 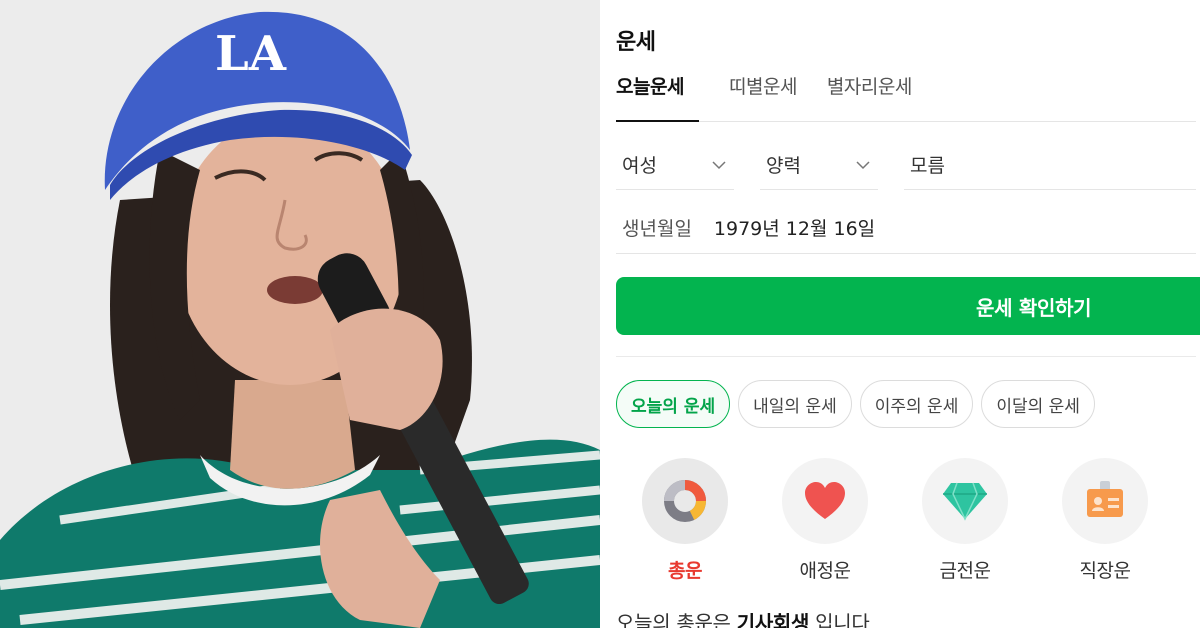 I want to click on period-pills: 오늘의 운세 내일의 운세 이주의 운세 이달의 운세, so click(x=859, y=404).